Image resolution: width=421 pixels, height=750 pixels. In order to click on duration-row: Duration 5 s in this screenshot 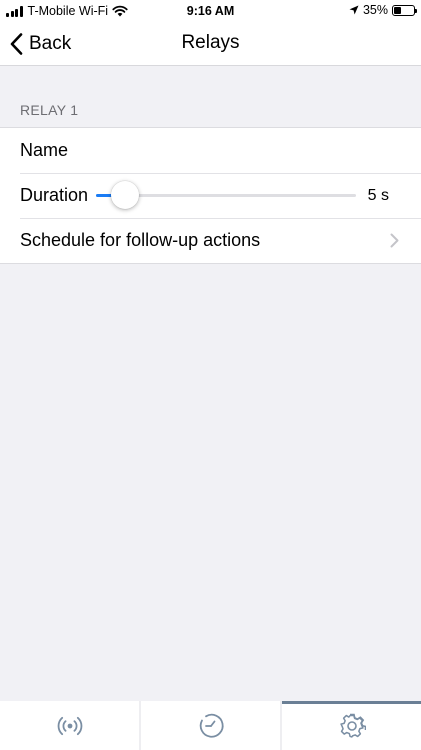, I will do `click(210, 195)`.